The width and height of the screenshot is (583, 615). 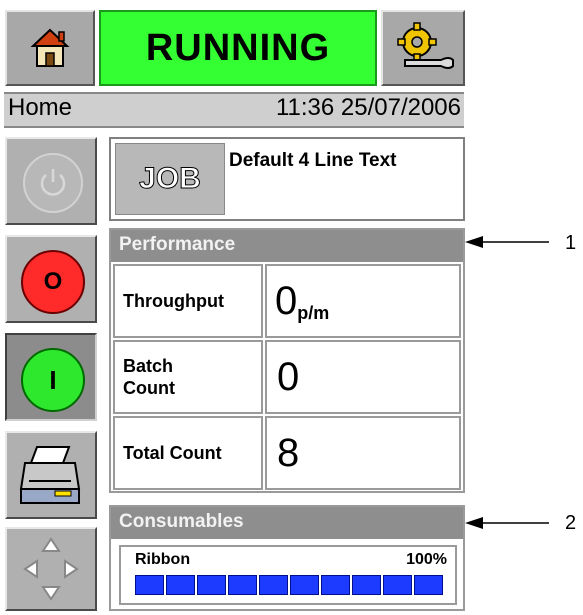 I want to click on breadcrumb: Home, so click(x=40, y=107).